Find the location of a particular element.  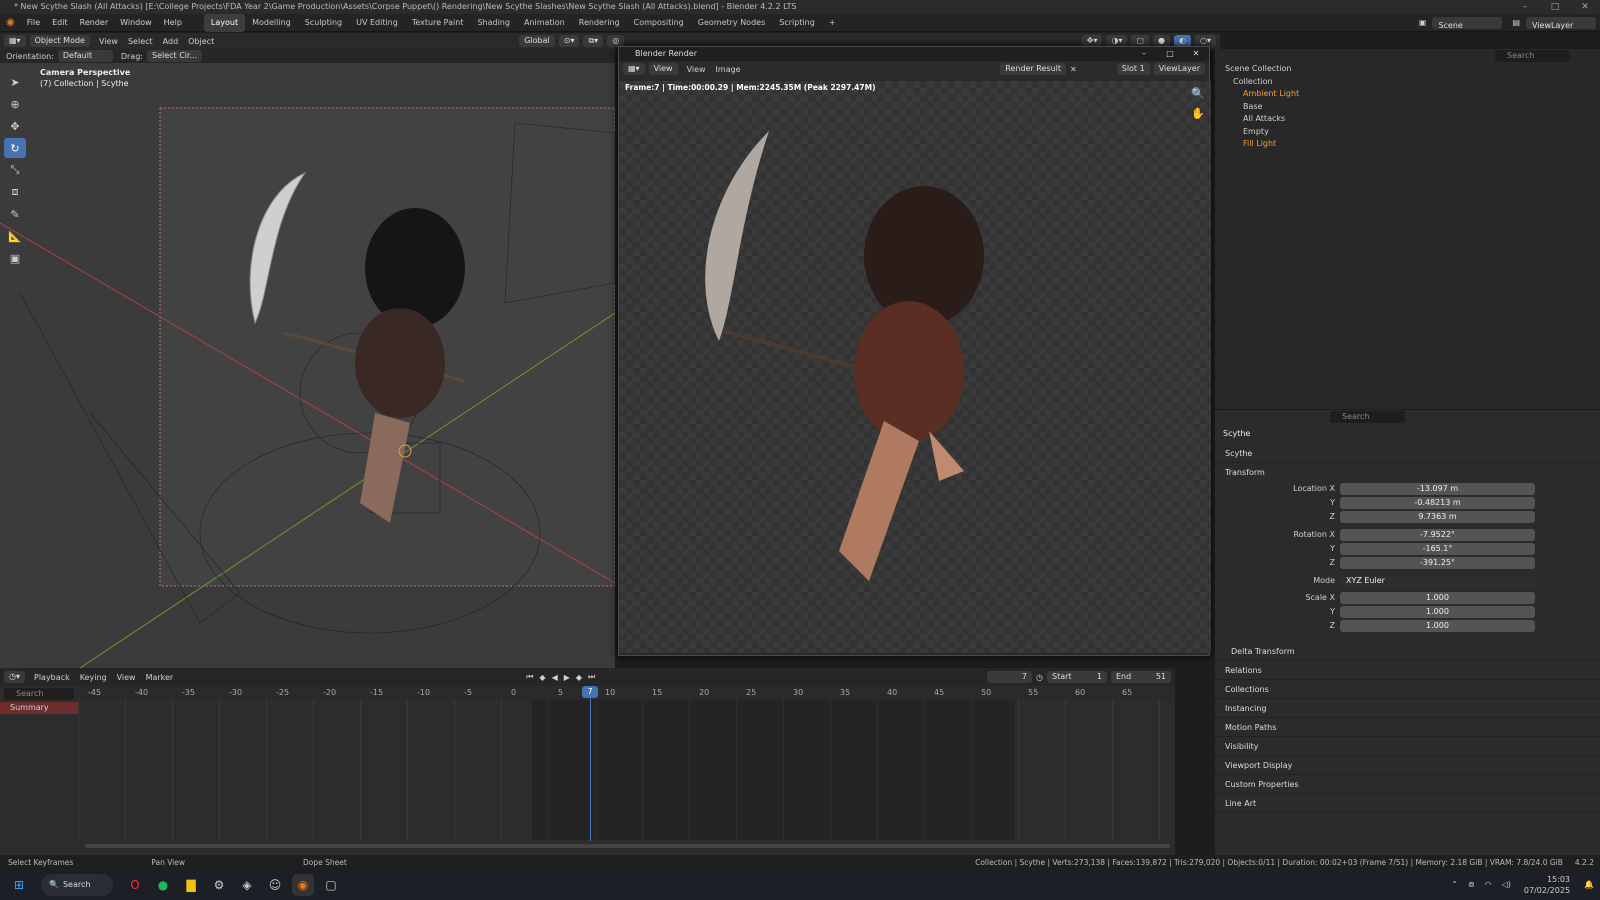

menu-keying: Keying is located at coordinates (93, 677).